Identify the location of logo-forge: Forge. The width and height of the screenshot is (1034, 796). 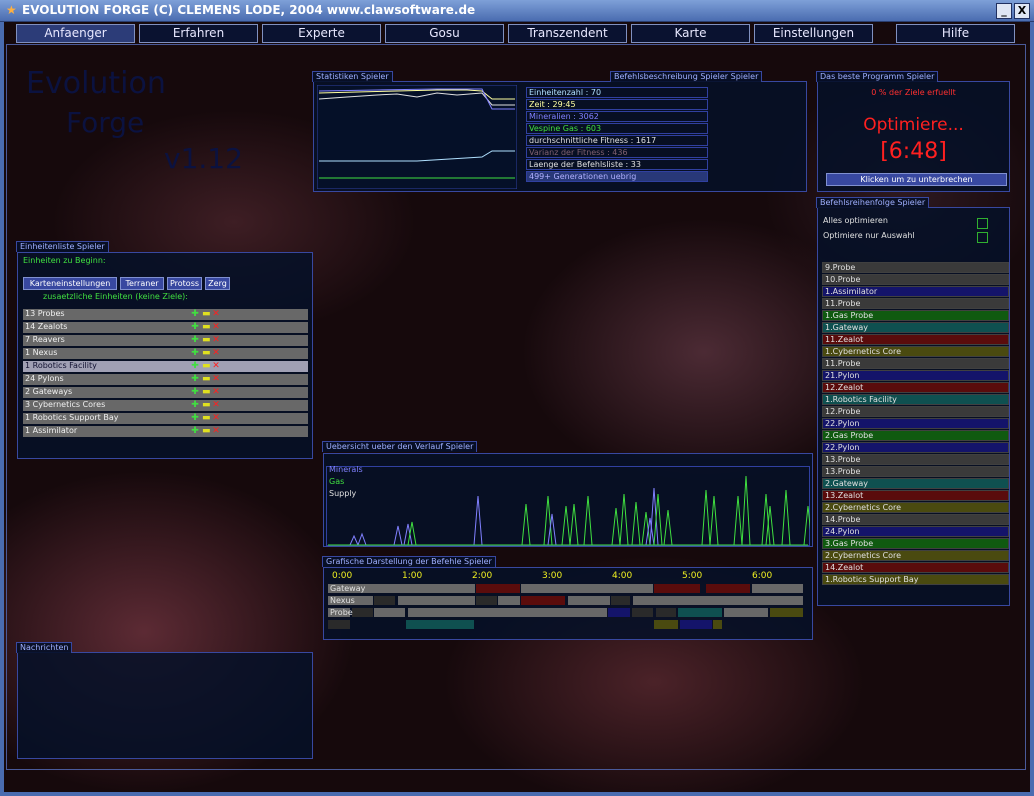
(105, 122).